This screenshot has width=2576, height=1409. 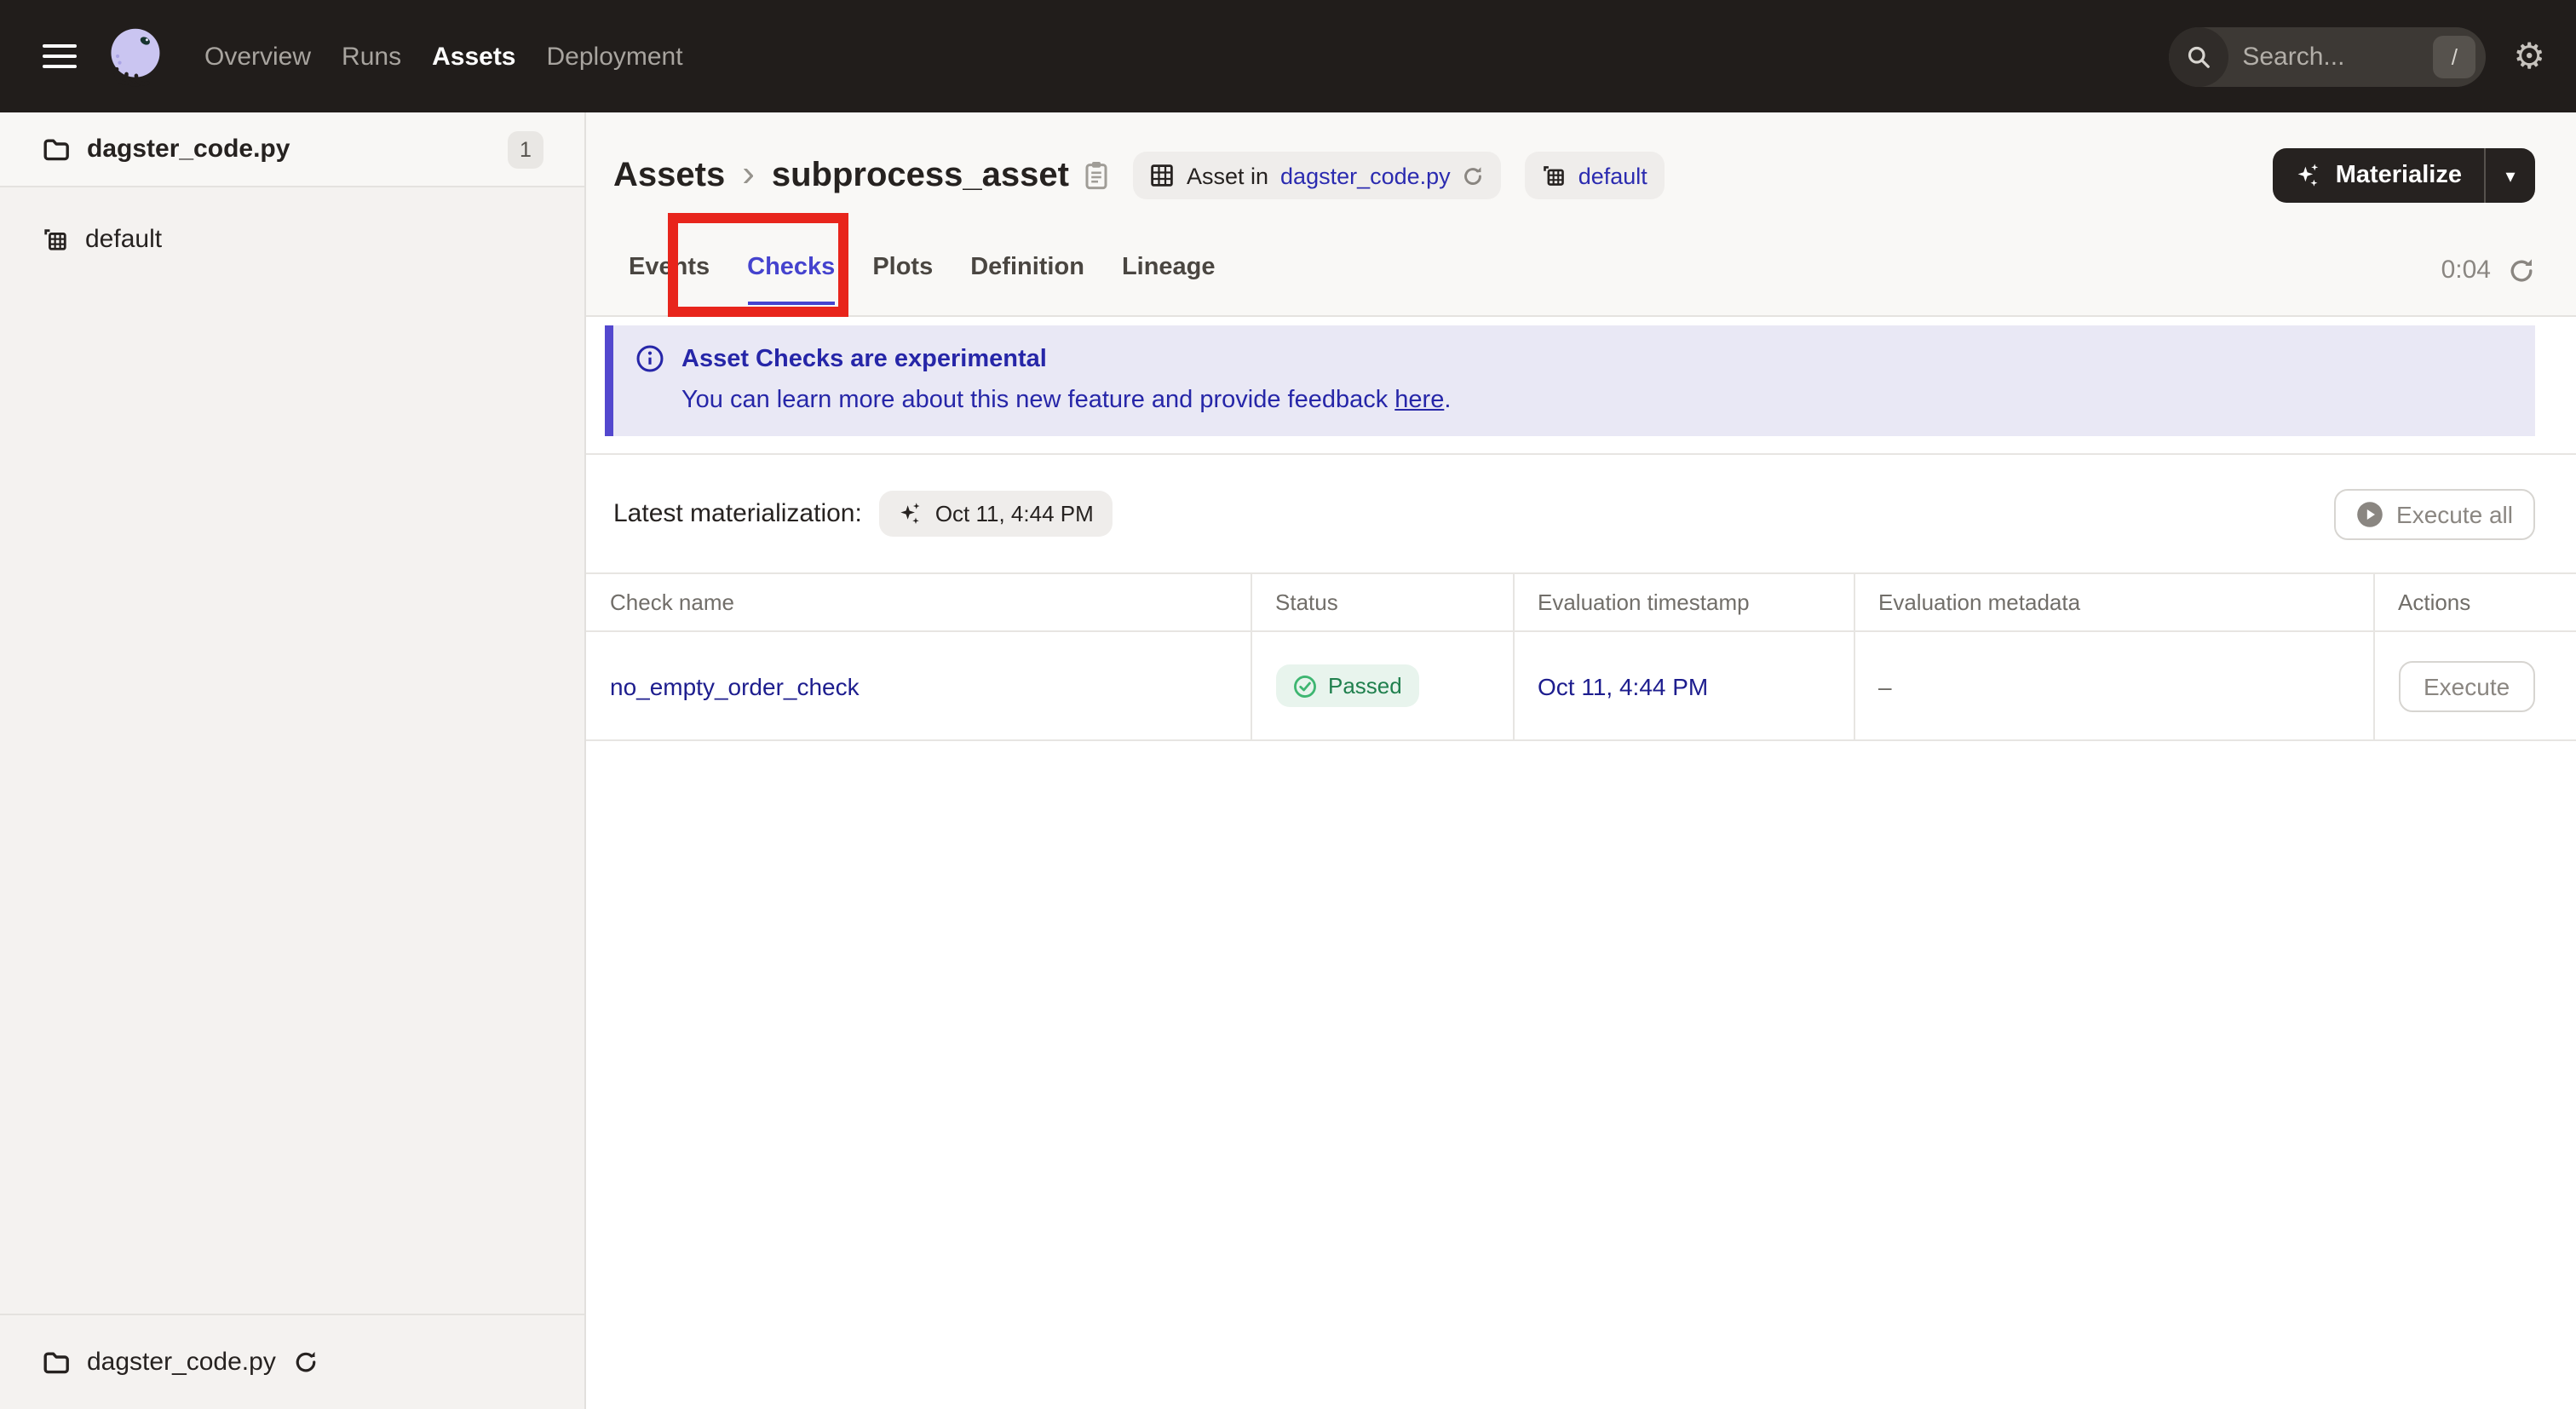 What do you see at coordinates (2510, 175) in the screenshot?
I see `materialize-dropdown-caret: ▾` at bounding box center [2510, 175].